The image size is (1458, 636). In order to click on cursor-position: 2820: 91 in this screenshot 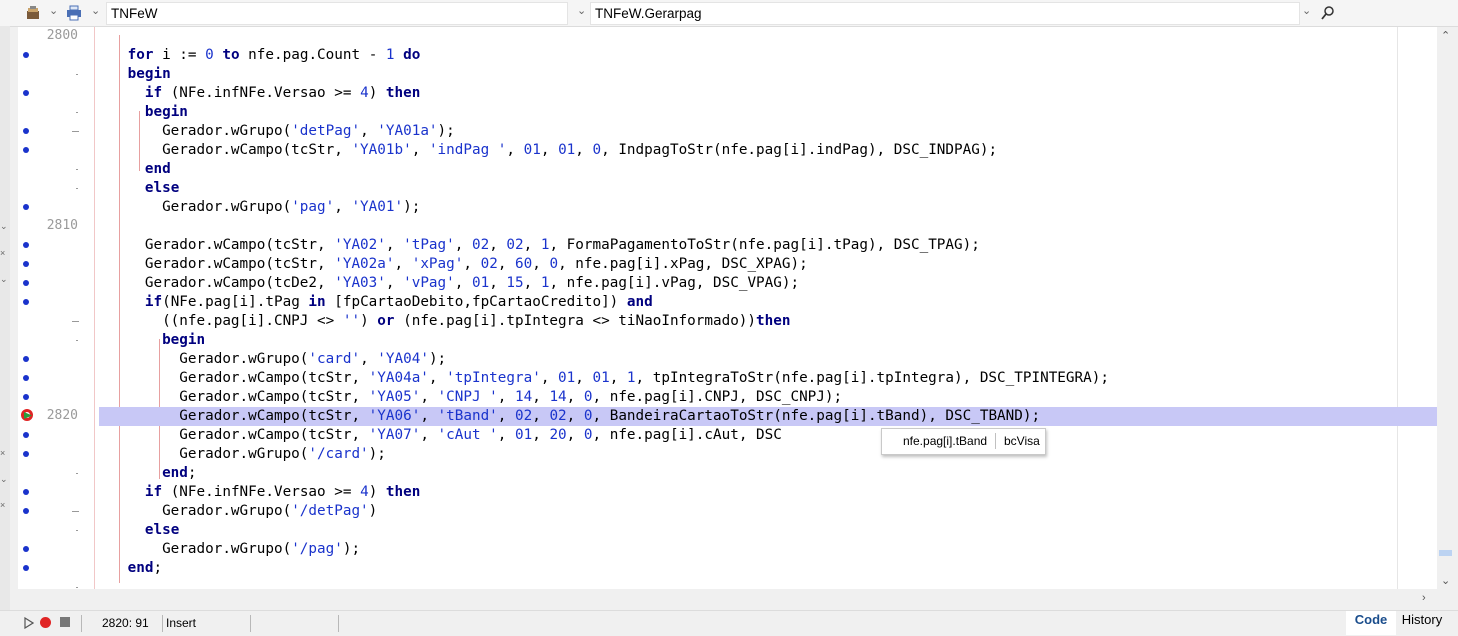, I will do `click(125, 623)`.